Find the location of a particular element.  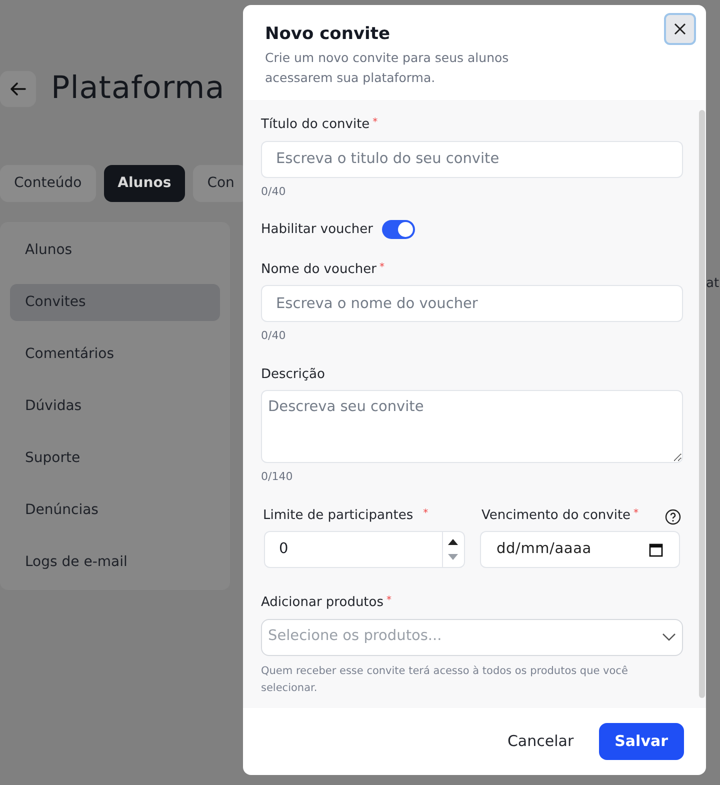

sidebar-item: Denúncias is located at coordinates (115, 510).